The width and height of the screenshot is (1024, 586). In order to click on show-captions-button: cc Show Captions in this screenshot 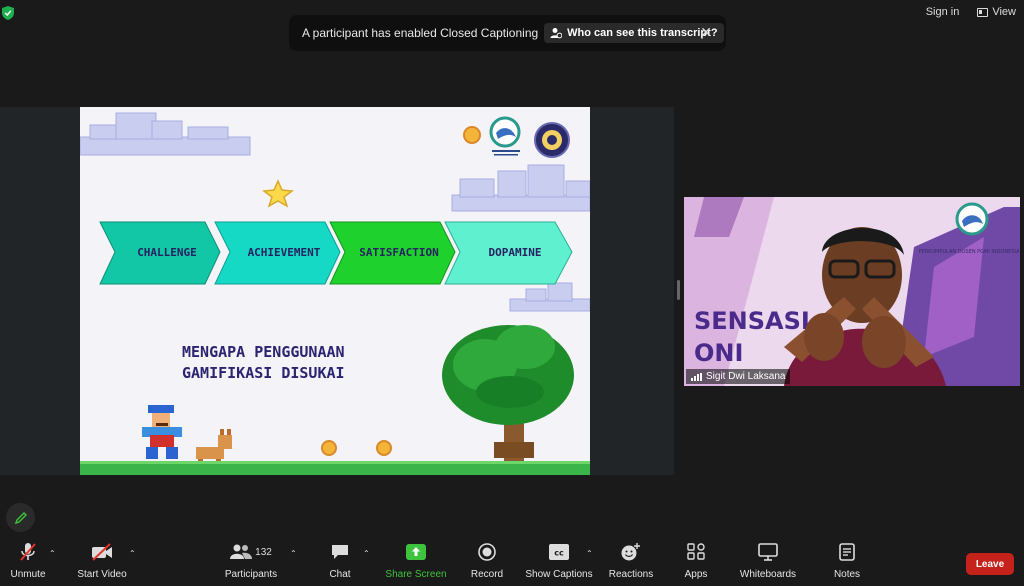, I will do `click(559, 560)`.